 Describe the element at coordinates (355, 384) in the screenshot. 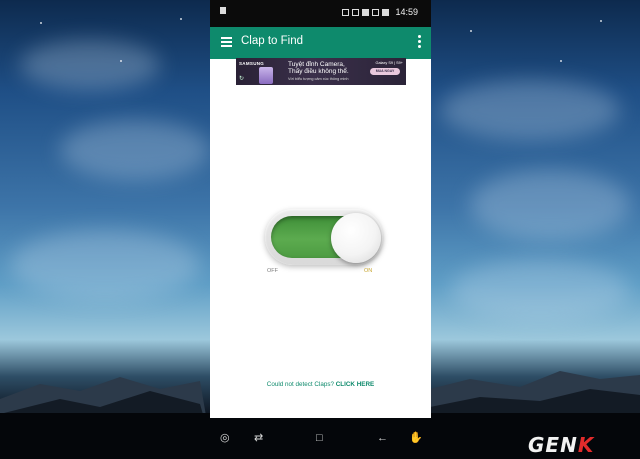

I see `click-here-link: CLICK HERE` at that location.